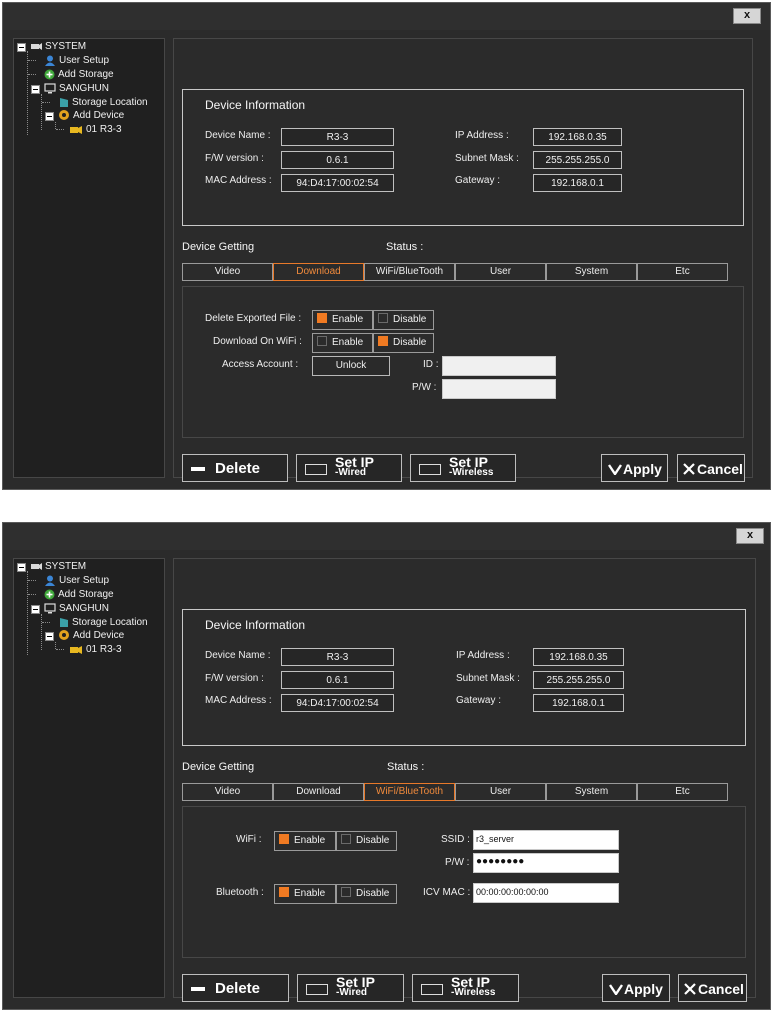 Image resolution: width=773 pixels, height=1012 pixels. I want to click on bluetooth-disable: Disable, so click(366, 894).